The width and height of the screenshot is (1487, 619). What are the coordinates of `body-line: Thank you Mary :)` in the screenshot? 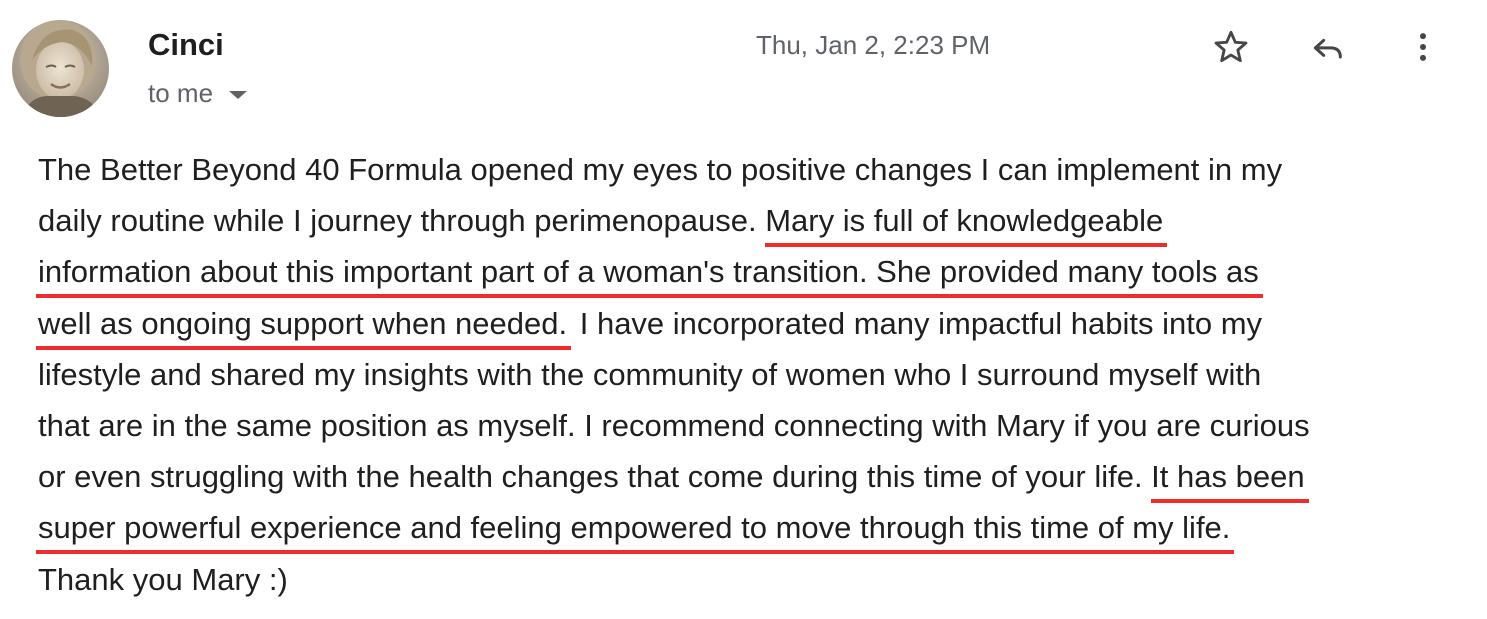 It's located at (748, 579).